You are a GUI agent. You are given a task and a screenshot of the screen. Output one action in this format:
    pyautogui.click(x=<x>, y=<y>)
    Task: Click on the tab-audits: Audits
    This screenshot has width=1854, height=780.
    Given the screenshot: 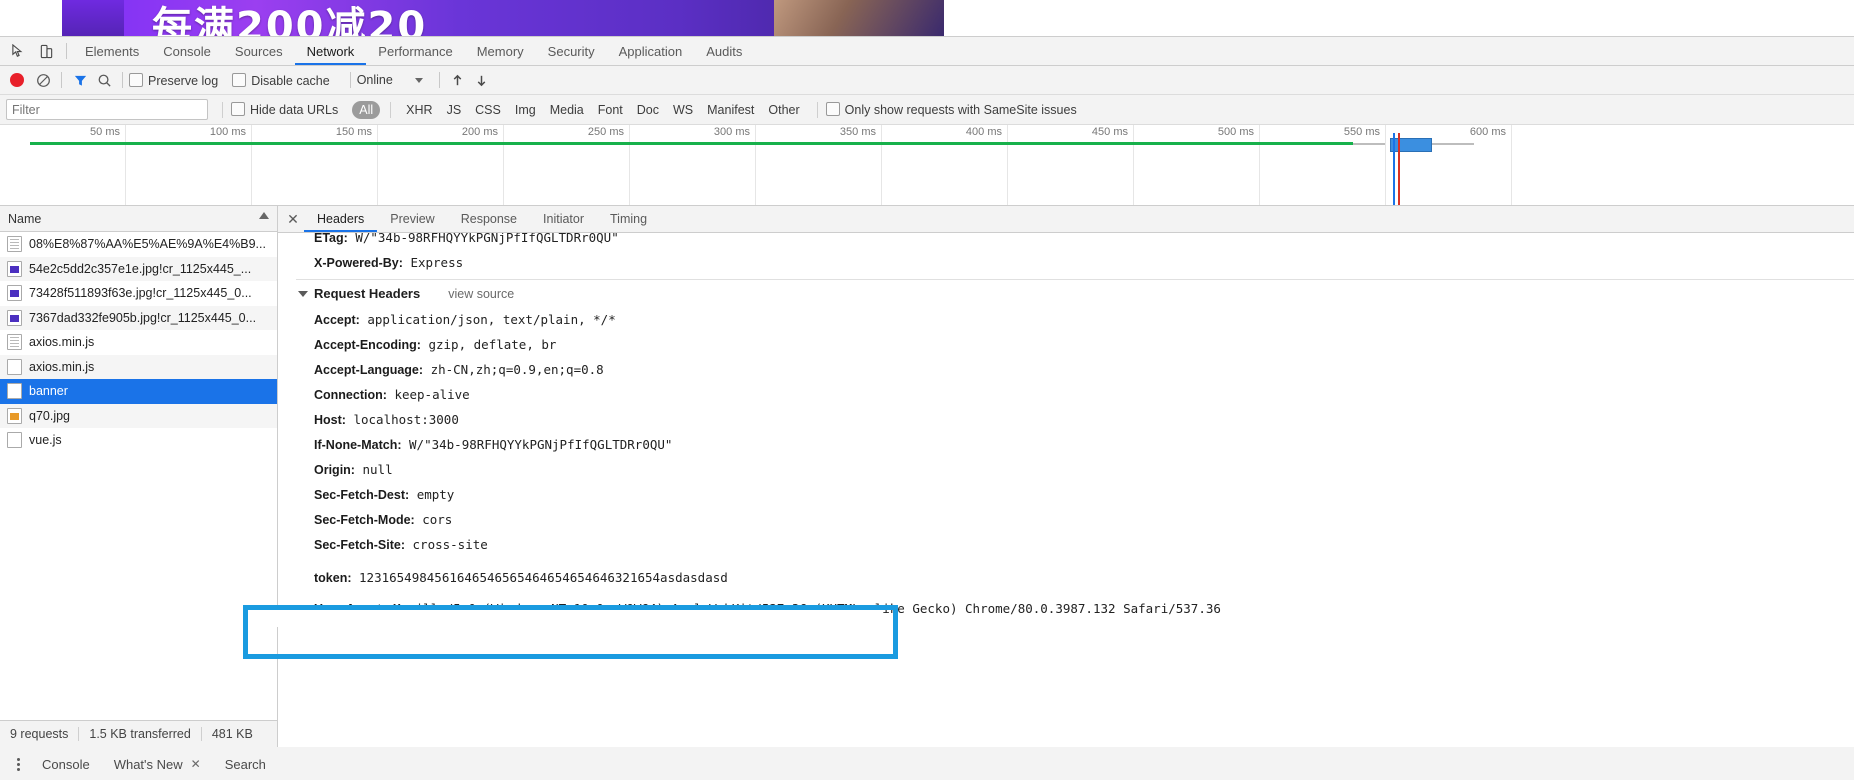 What is the action you would take?
    pyautogui.click(x=724, y=51)
    